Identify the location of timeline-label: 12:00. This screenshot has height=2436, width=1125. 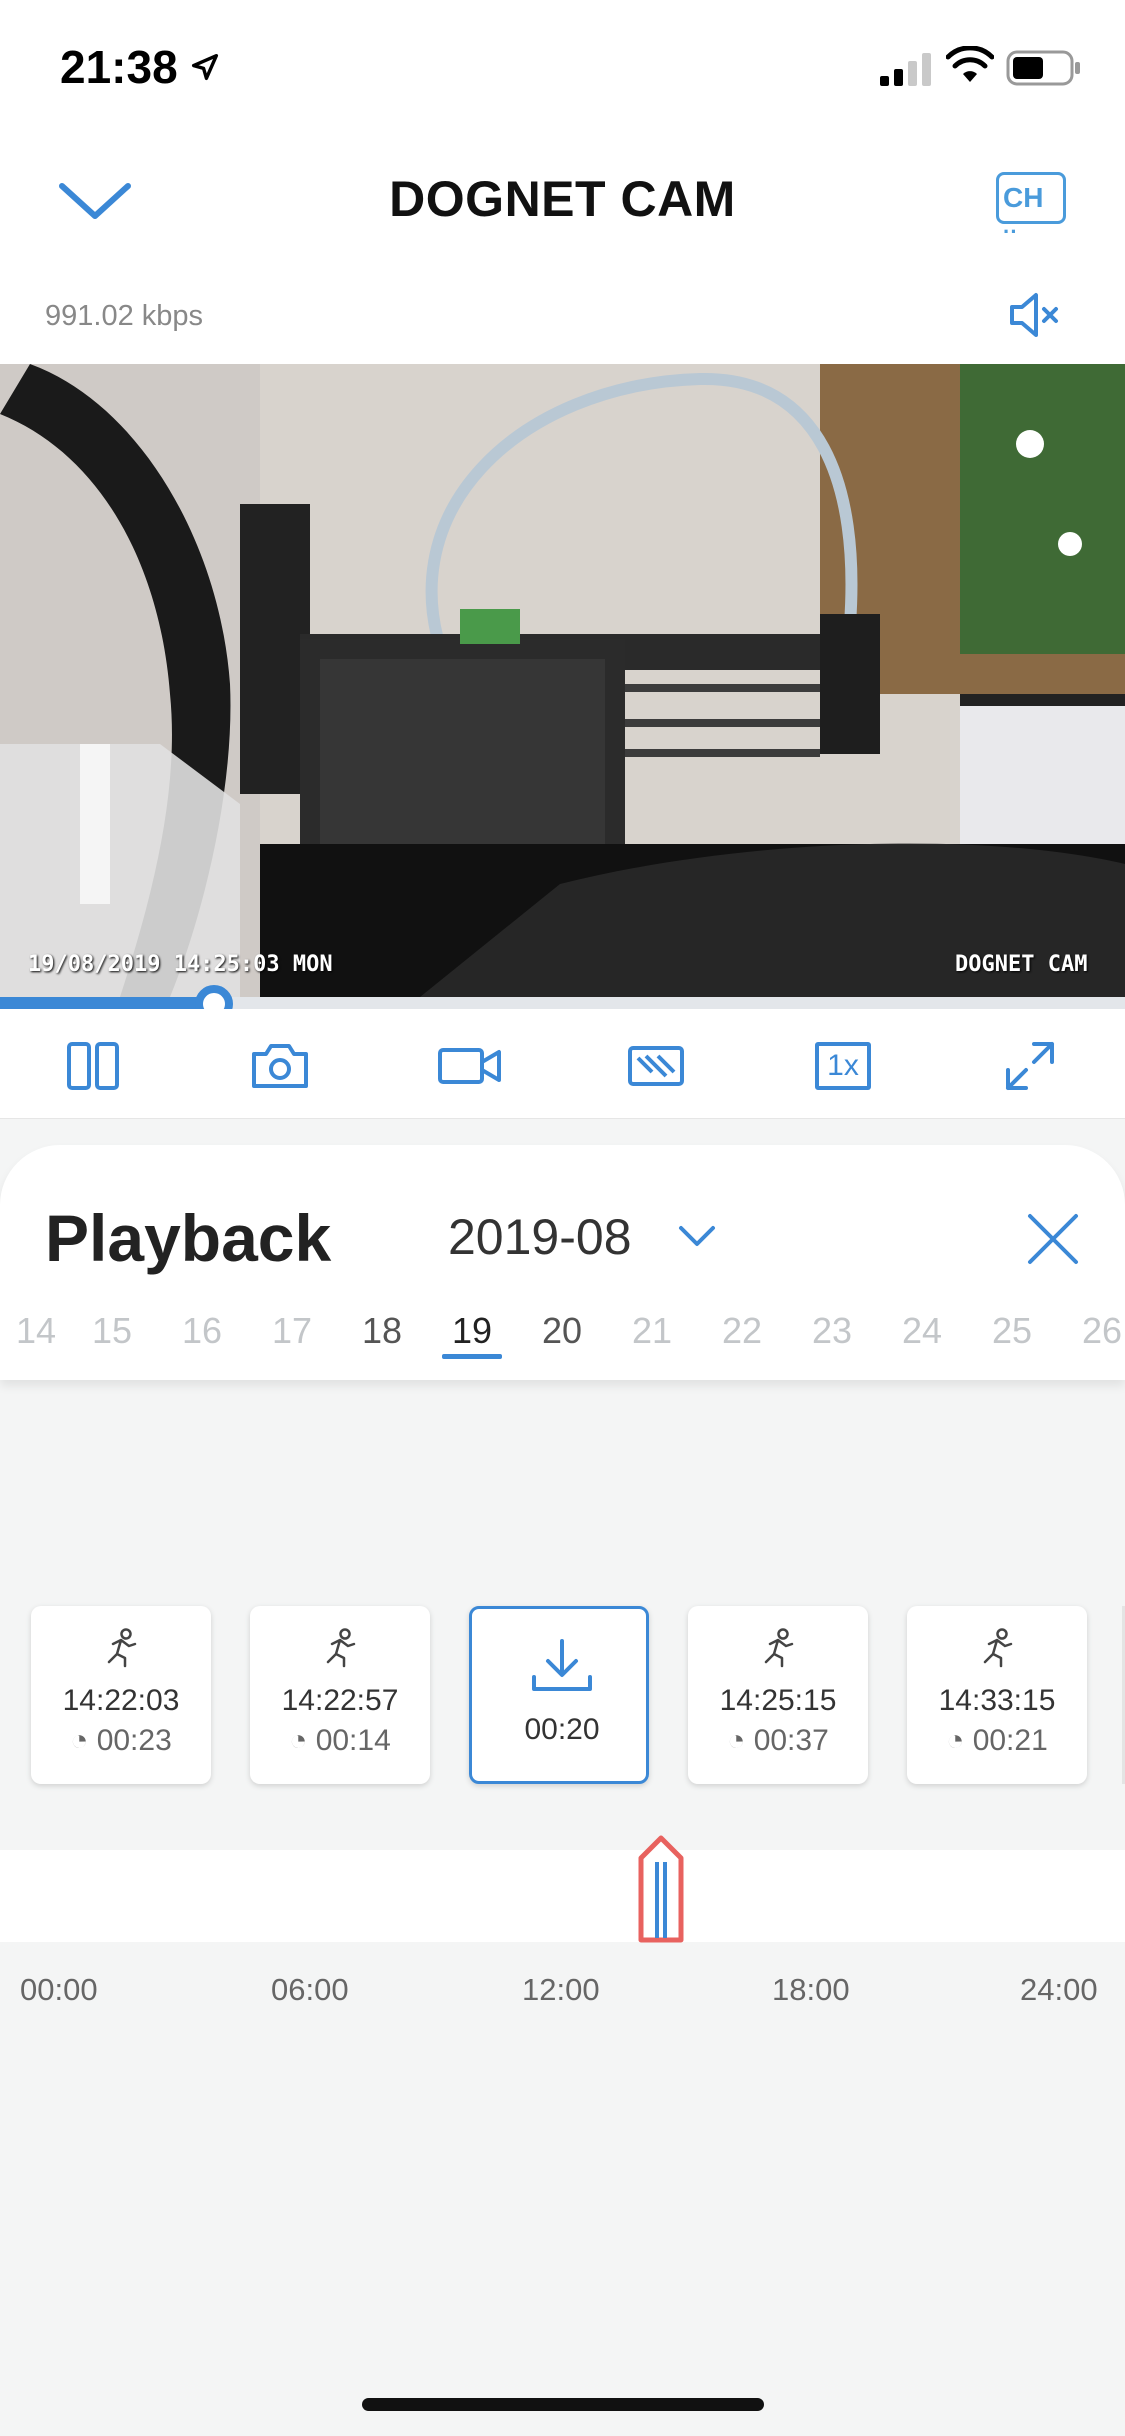
(561, 1989).